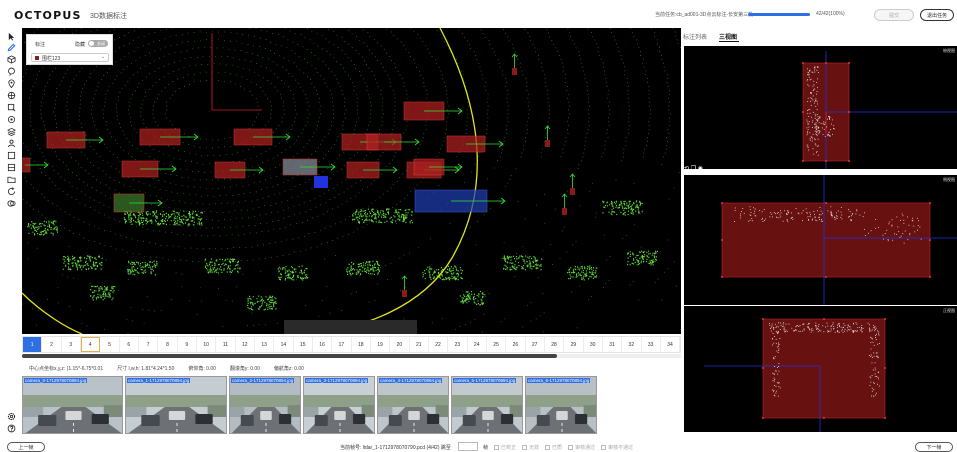  What do you see at coordinates (617, 447) in the screenshot?
I see `status-checkbox: 审核不通过` at bounding box center [617, 447].